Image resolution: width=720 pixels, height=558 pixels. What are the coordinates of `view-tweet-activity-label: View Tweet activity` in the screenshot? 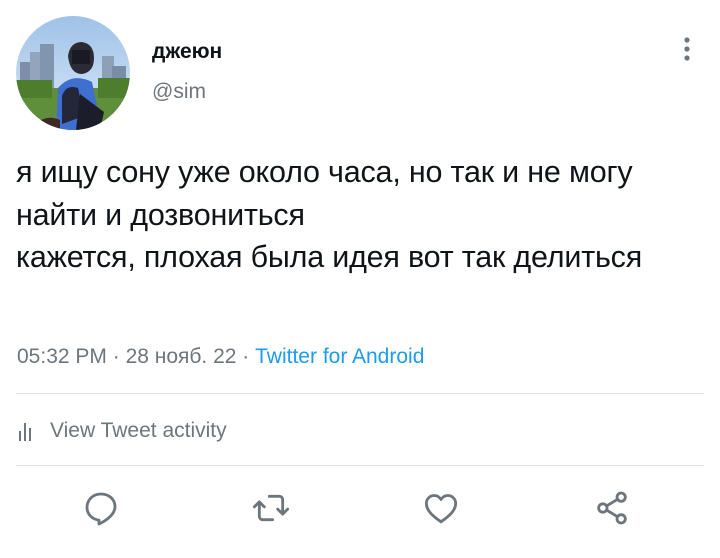 It's located at (138, 430).